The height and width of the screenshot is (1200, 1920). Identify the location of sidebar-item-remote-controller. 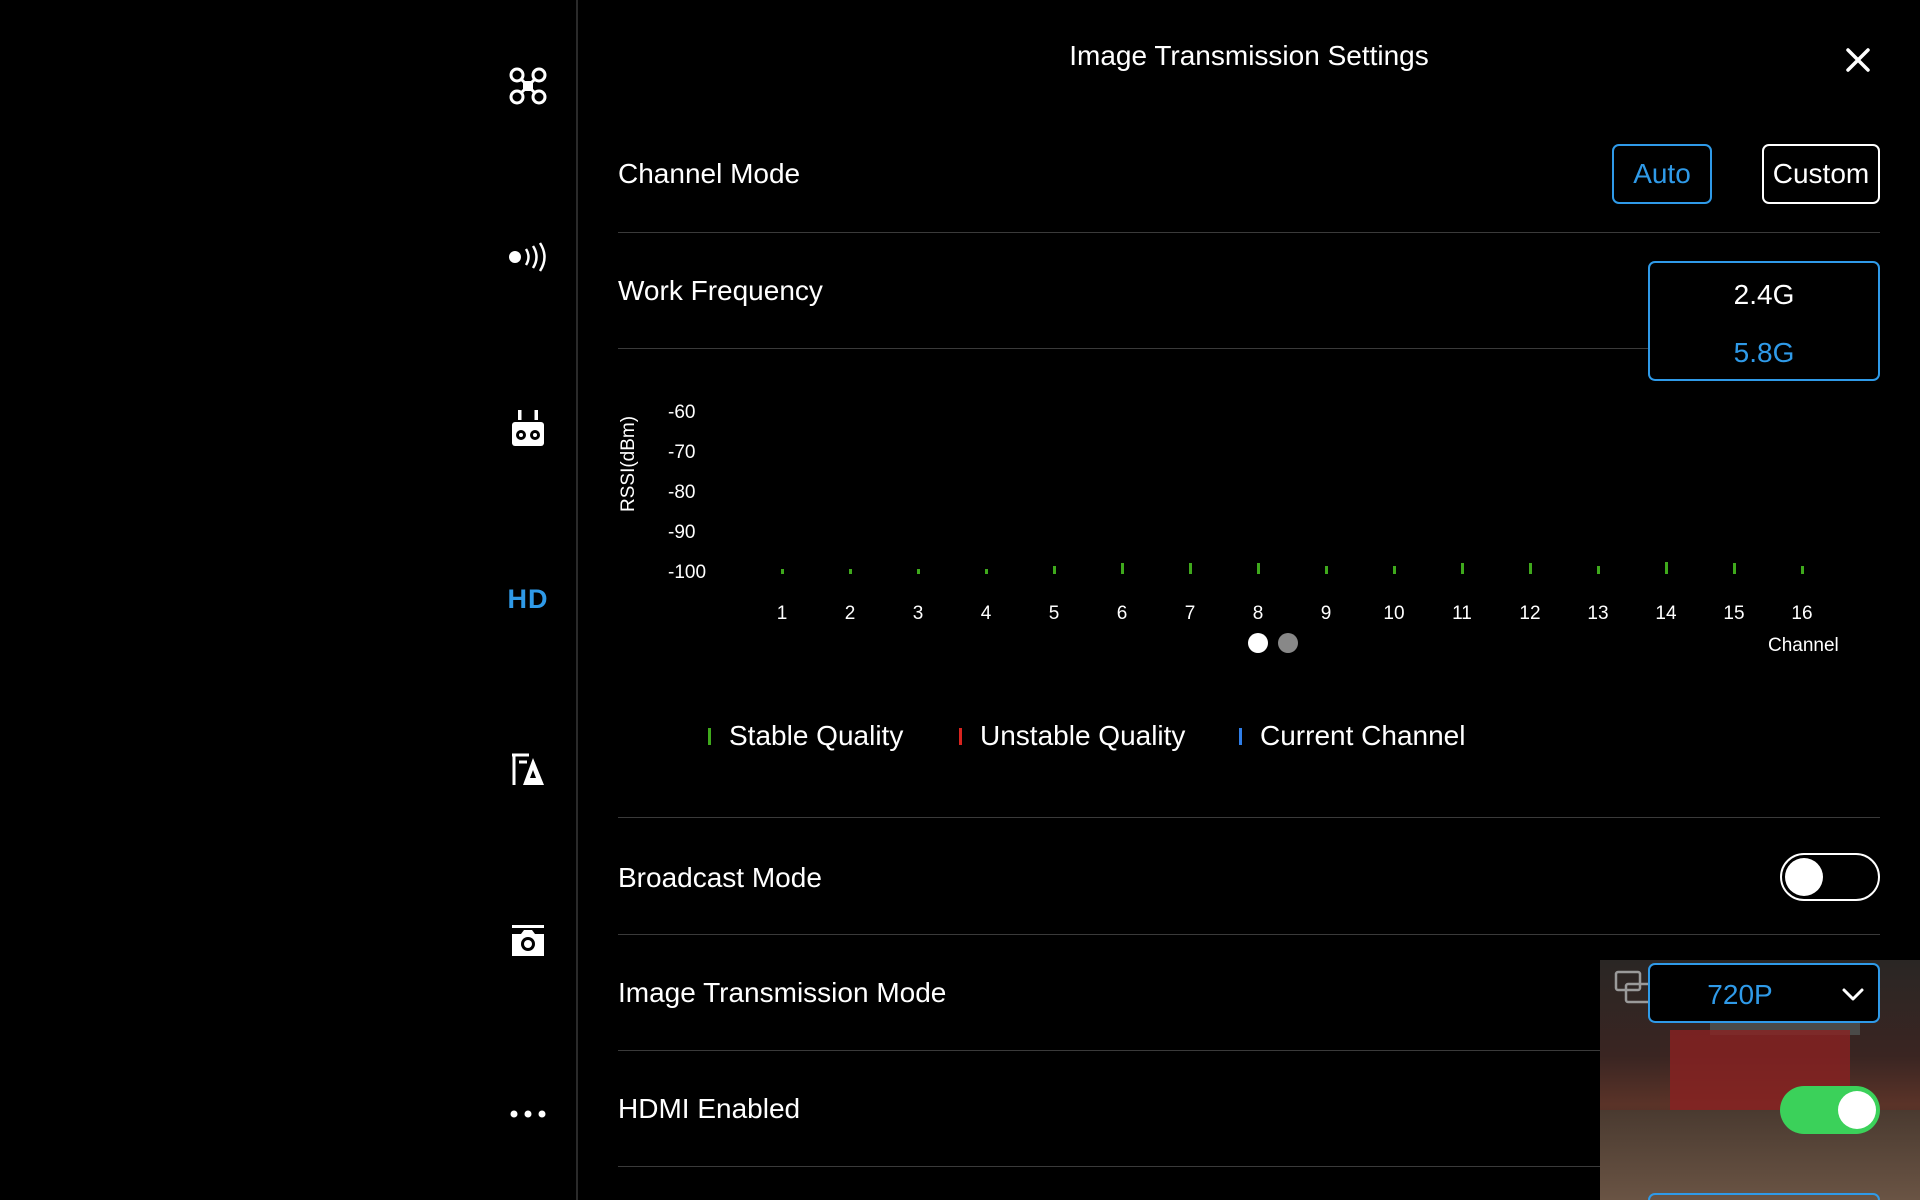
(528, 429).